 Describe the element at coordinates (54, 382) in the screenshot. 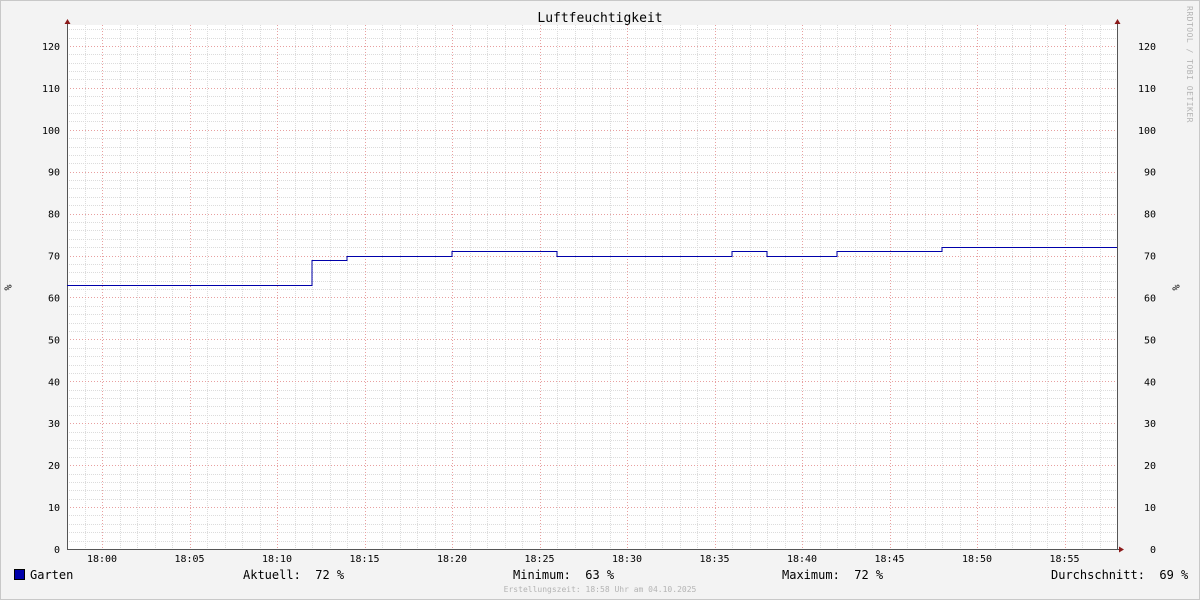

I see `y-tick-label-left: 40` at that location.